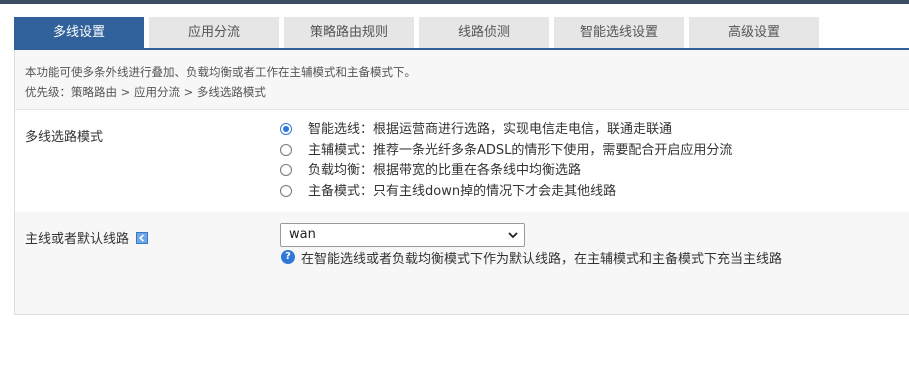 The image size is (909, 369). Describe the element at coordinates (402, 235) in the screenshot. I see `default-line-select: wan` at that location.